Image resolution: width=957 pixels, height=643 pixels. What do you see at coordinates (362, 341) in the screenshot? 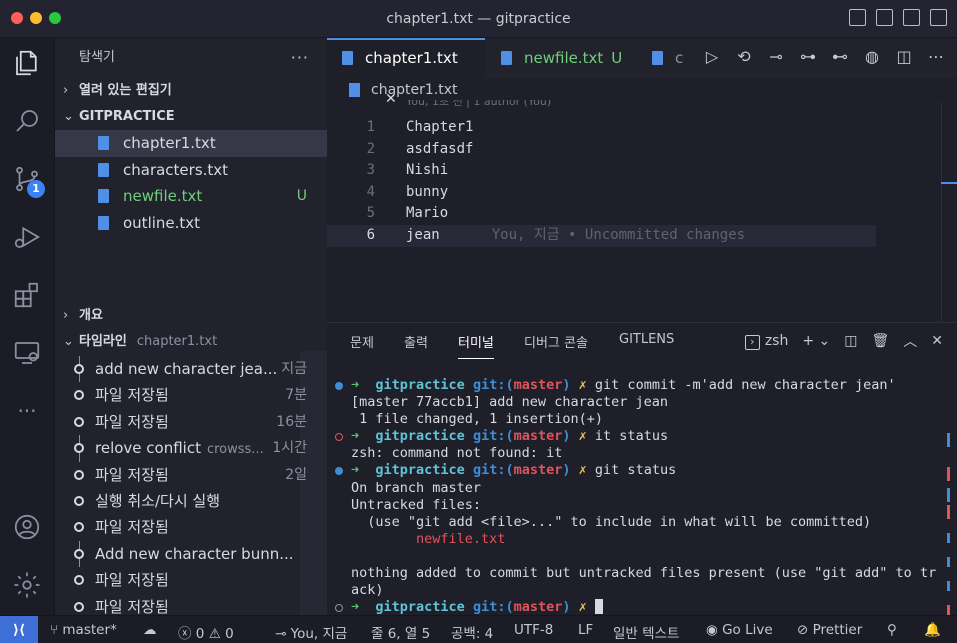
I see `tab-problems: 문제` at bounding box center [362, 341].